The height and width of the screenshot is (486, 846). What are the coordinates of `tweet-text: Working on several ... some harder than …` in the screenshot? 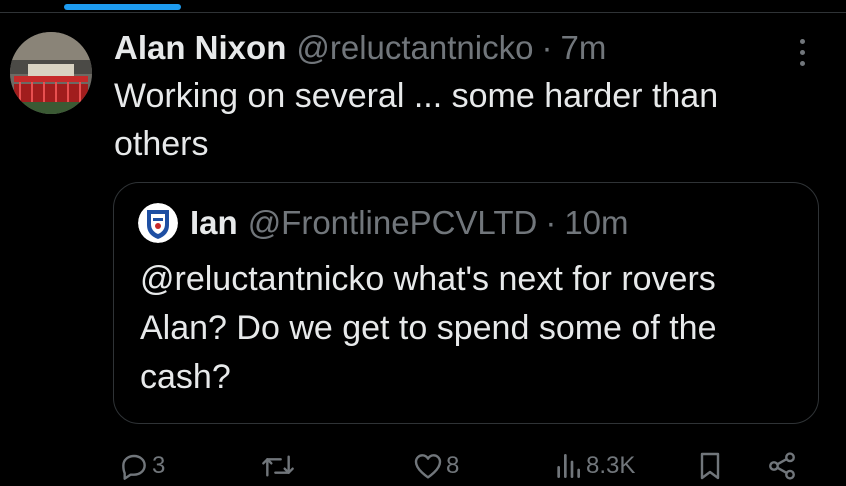 It's located at (416, 120).